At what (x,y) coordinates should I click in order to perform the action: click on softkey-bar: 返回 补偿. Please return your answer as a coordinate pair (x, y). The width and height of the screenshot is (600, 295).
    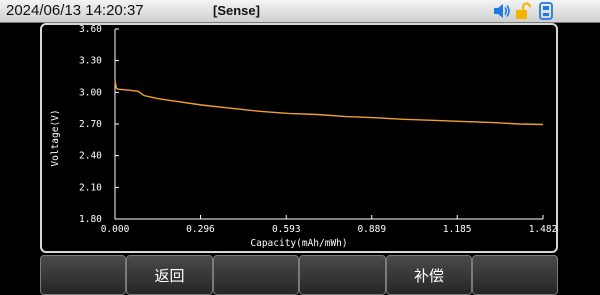
    Looking at the image, I should click on (299, 275).